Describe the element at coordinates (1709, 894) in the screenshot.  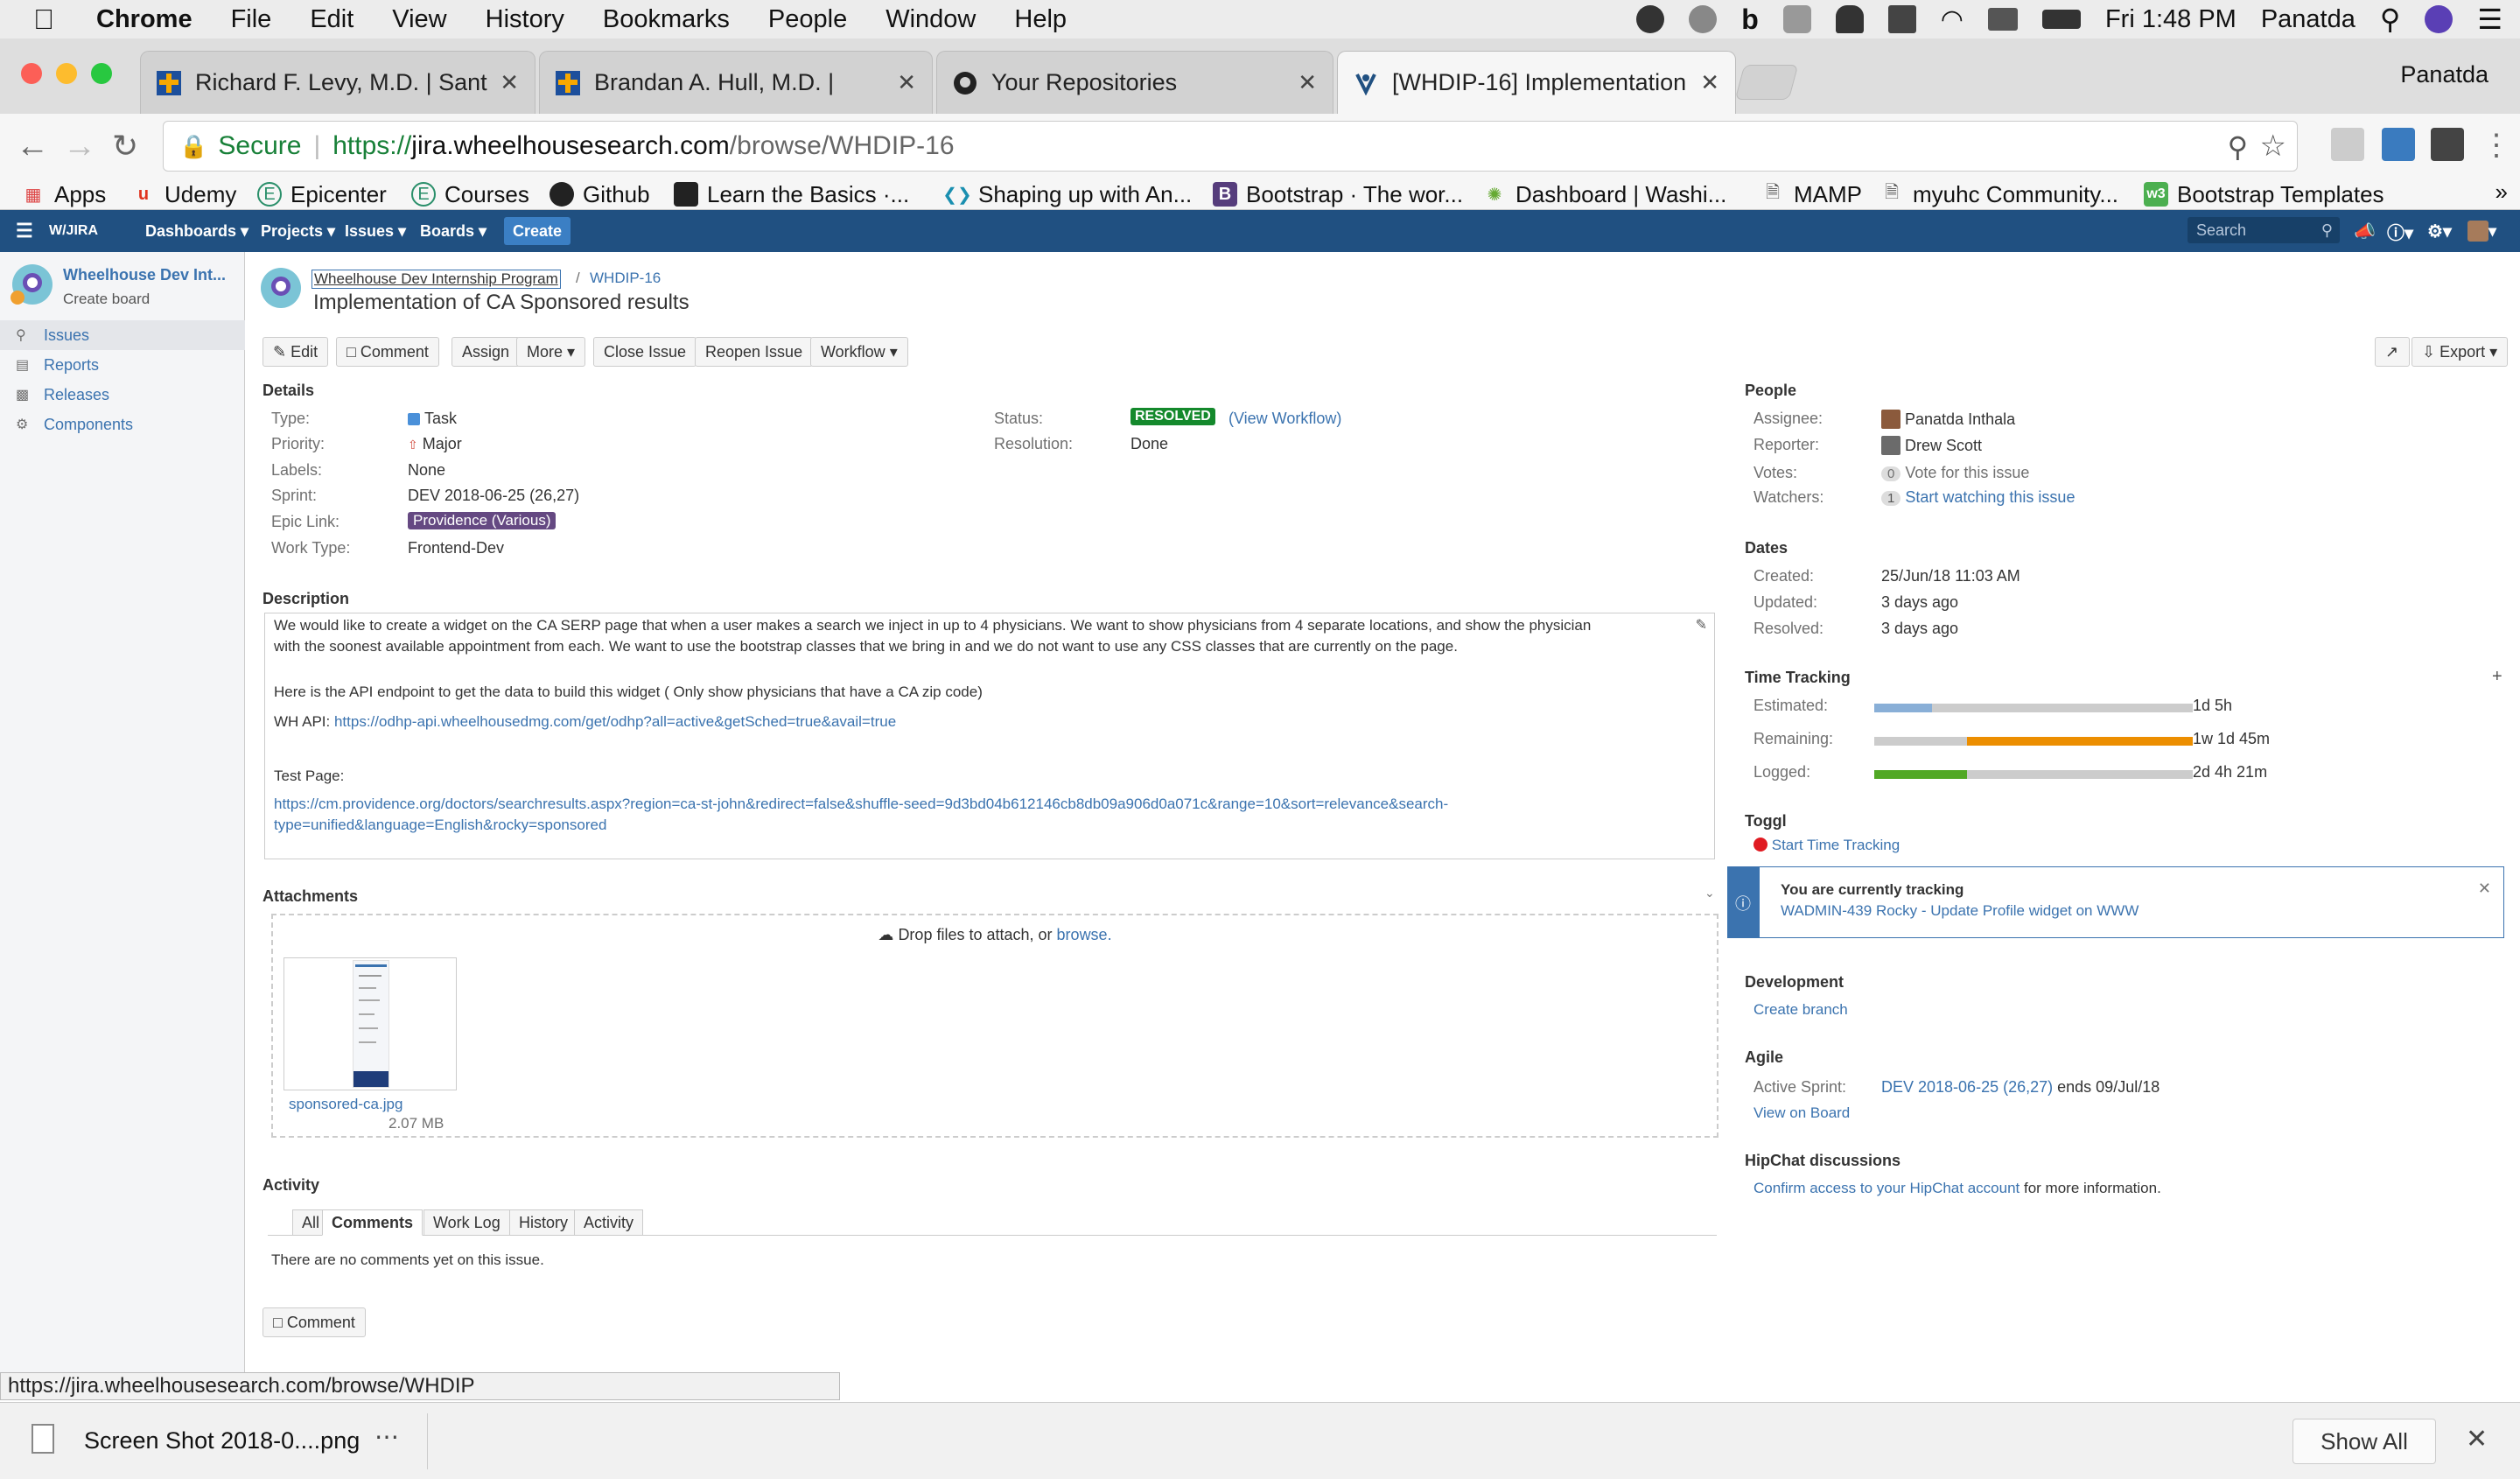
I see `attachments-options-icon: ⌄` at that location.